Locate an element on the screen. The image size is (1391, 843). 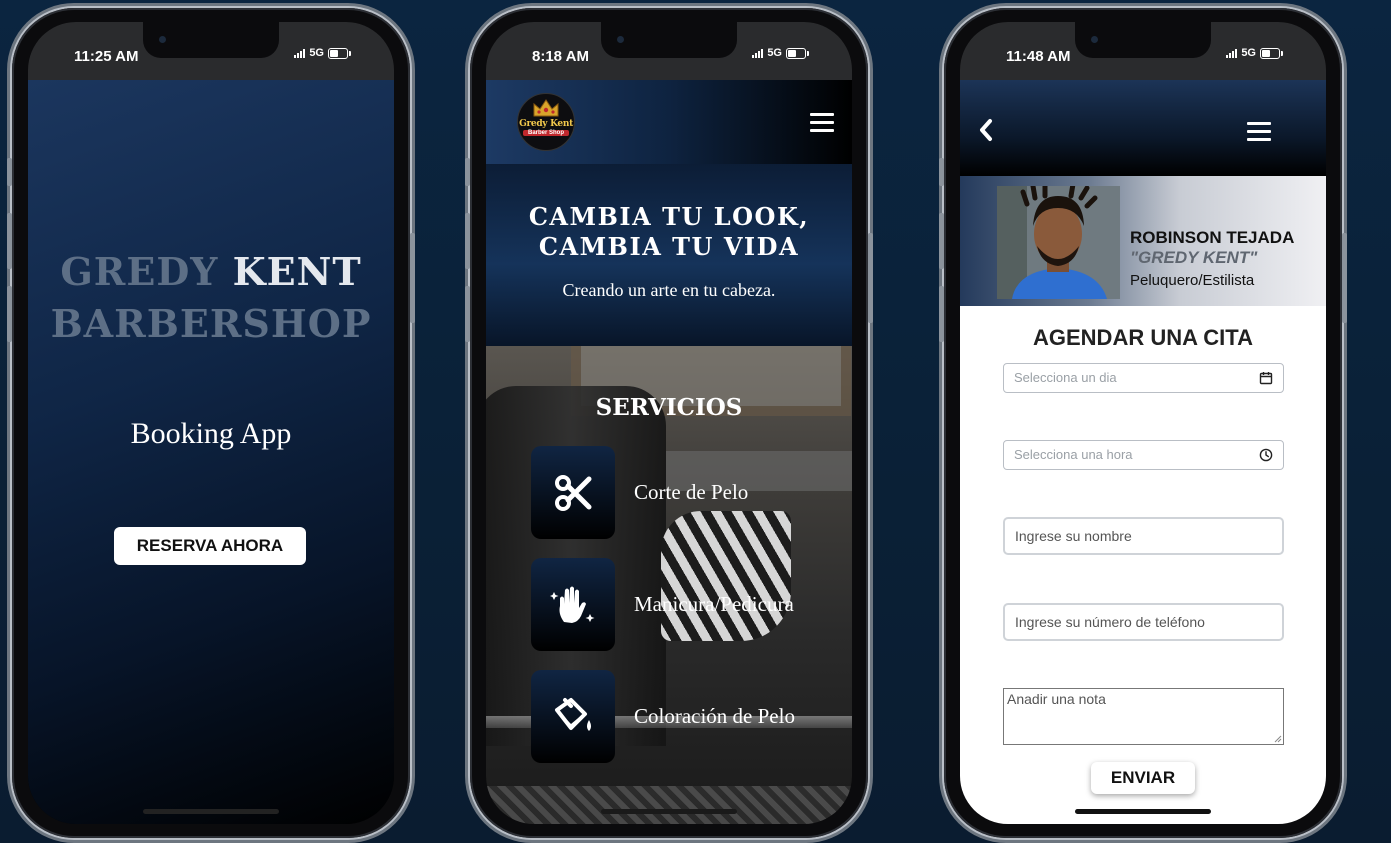
status-time: 11:48 AM is located at coordinates (1038, 56).